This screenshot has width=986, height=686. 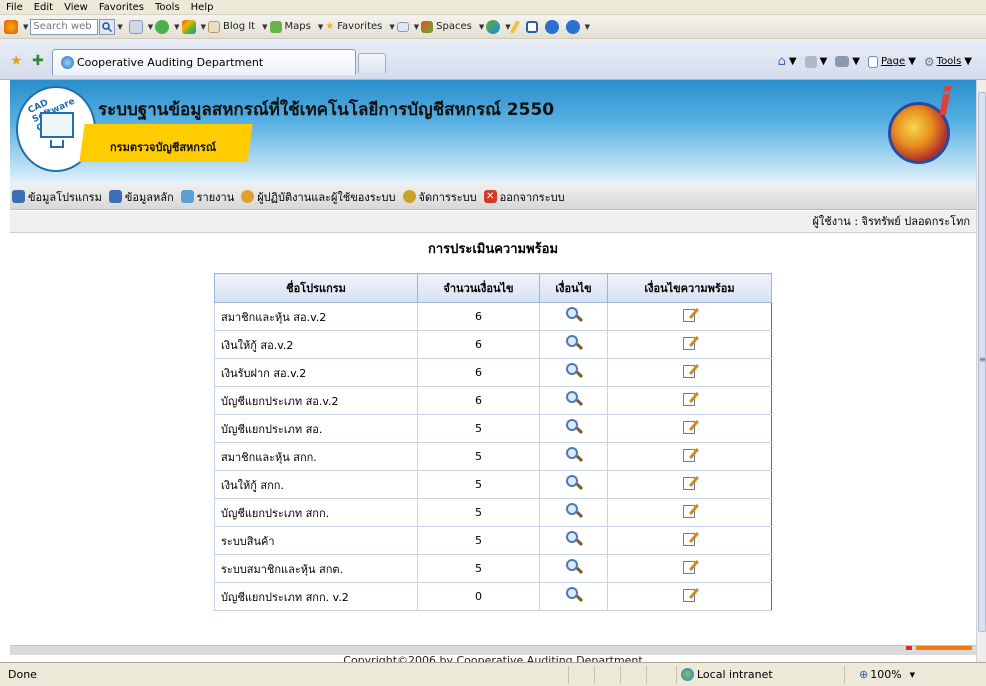 I want to click on computer-user-icon, so click(x=115, y=196).